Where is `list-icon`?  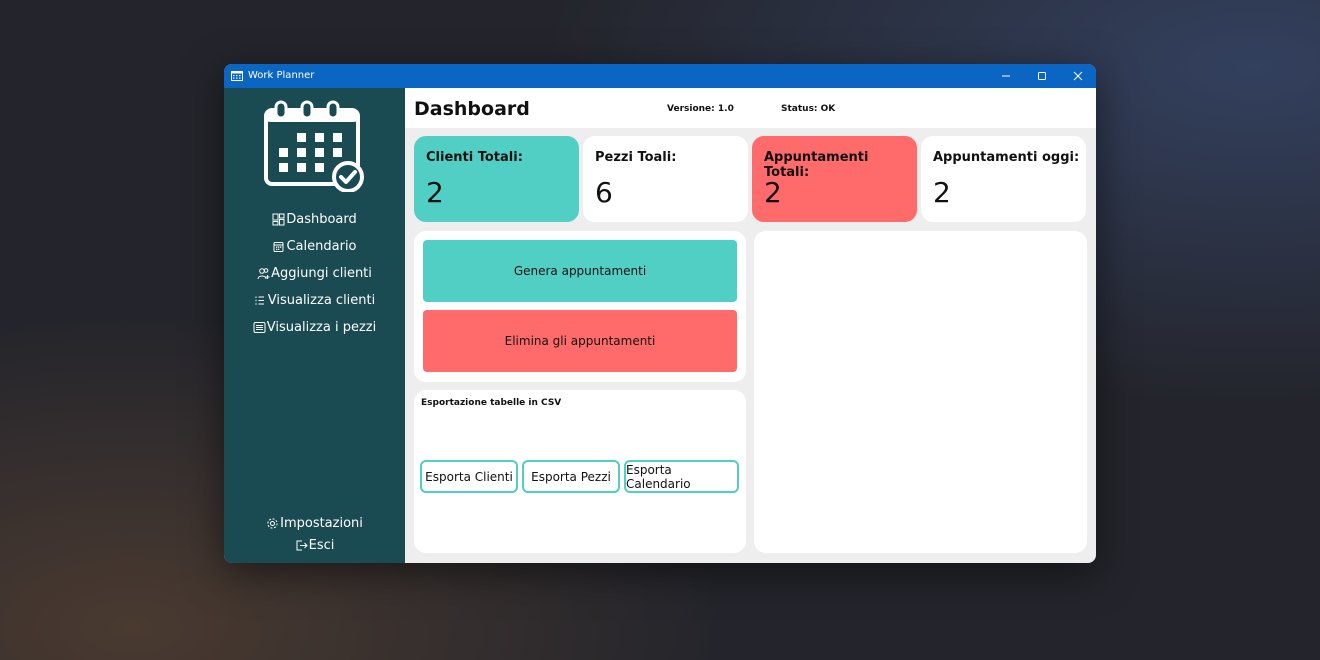
list-icon is located at coordinates (259, 300).